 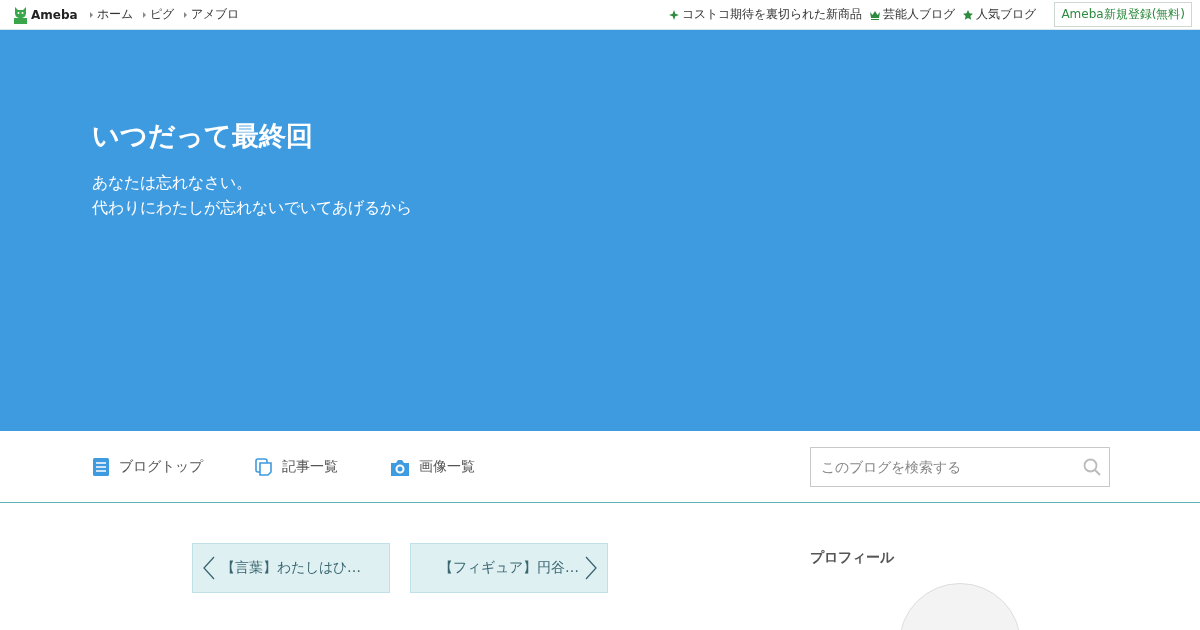 I want to click on blog-description: 代わりにわたしが忘れないでいてあげるから, so click(x=252, y=208).